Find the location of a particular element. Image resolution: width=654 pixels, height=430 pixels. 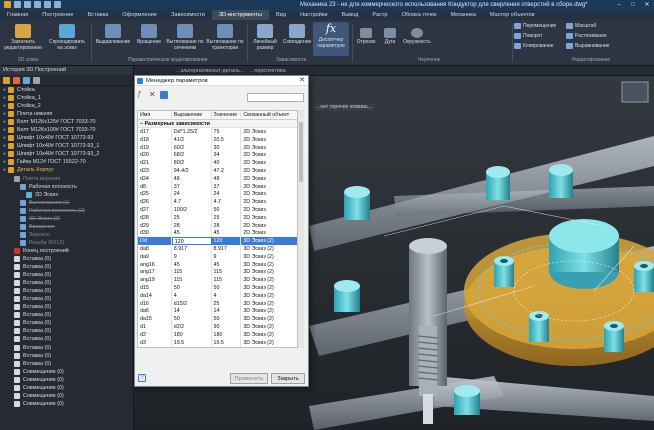

parameter-row: d15 50 50 3D Эскиз (2) is located at coordinates (217, 287).